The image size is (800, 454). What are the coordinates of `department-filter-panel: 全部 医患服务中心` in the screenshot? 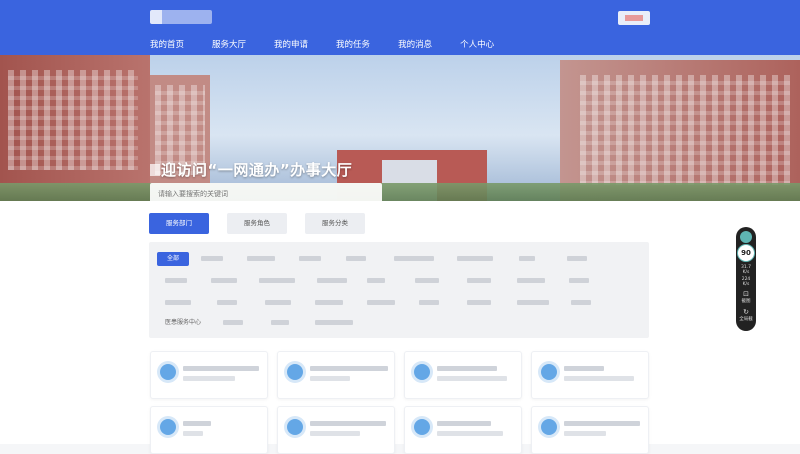 It's located at (399, 290).